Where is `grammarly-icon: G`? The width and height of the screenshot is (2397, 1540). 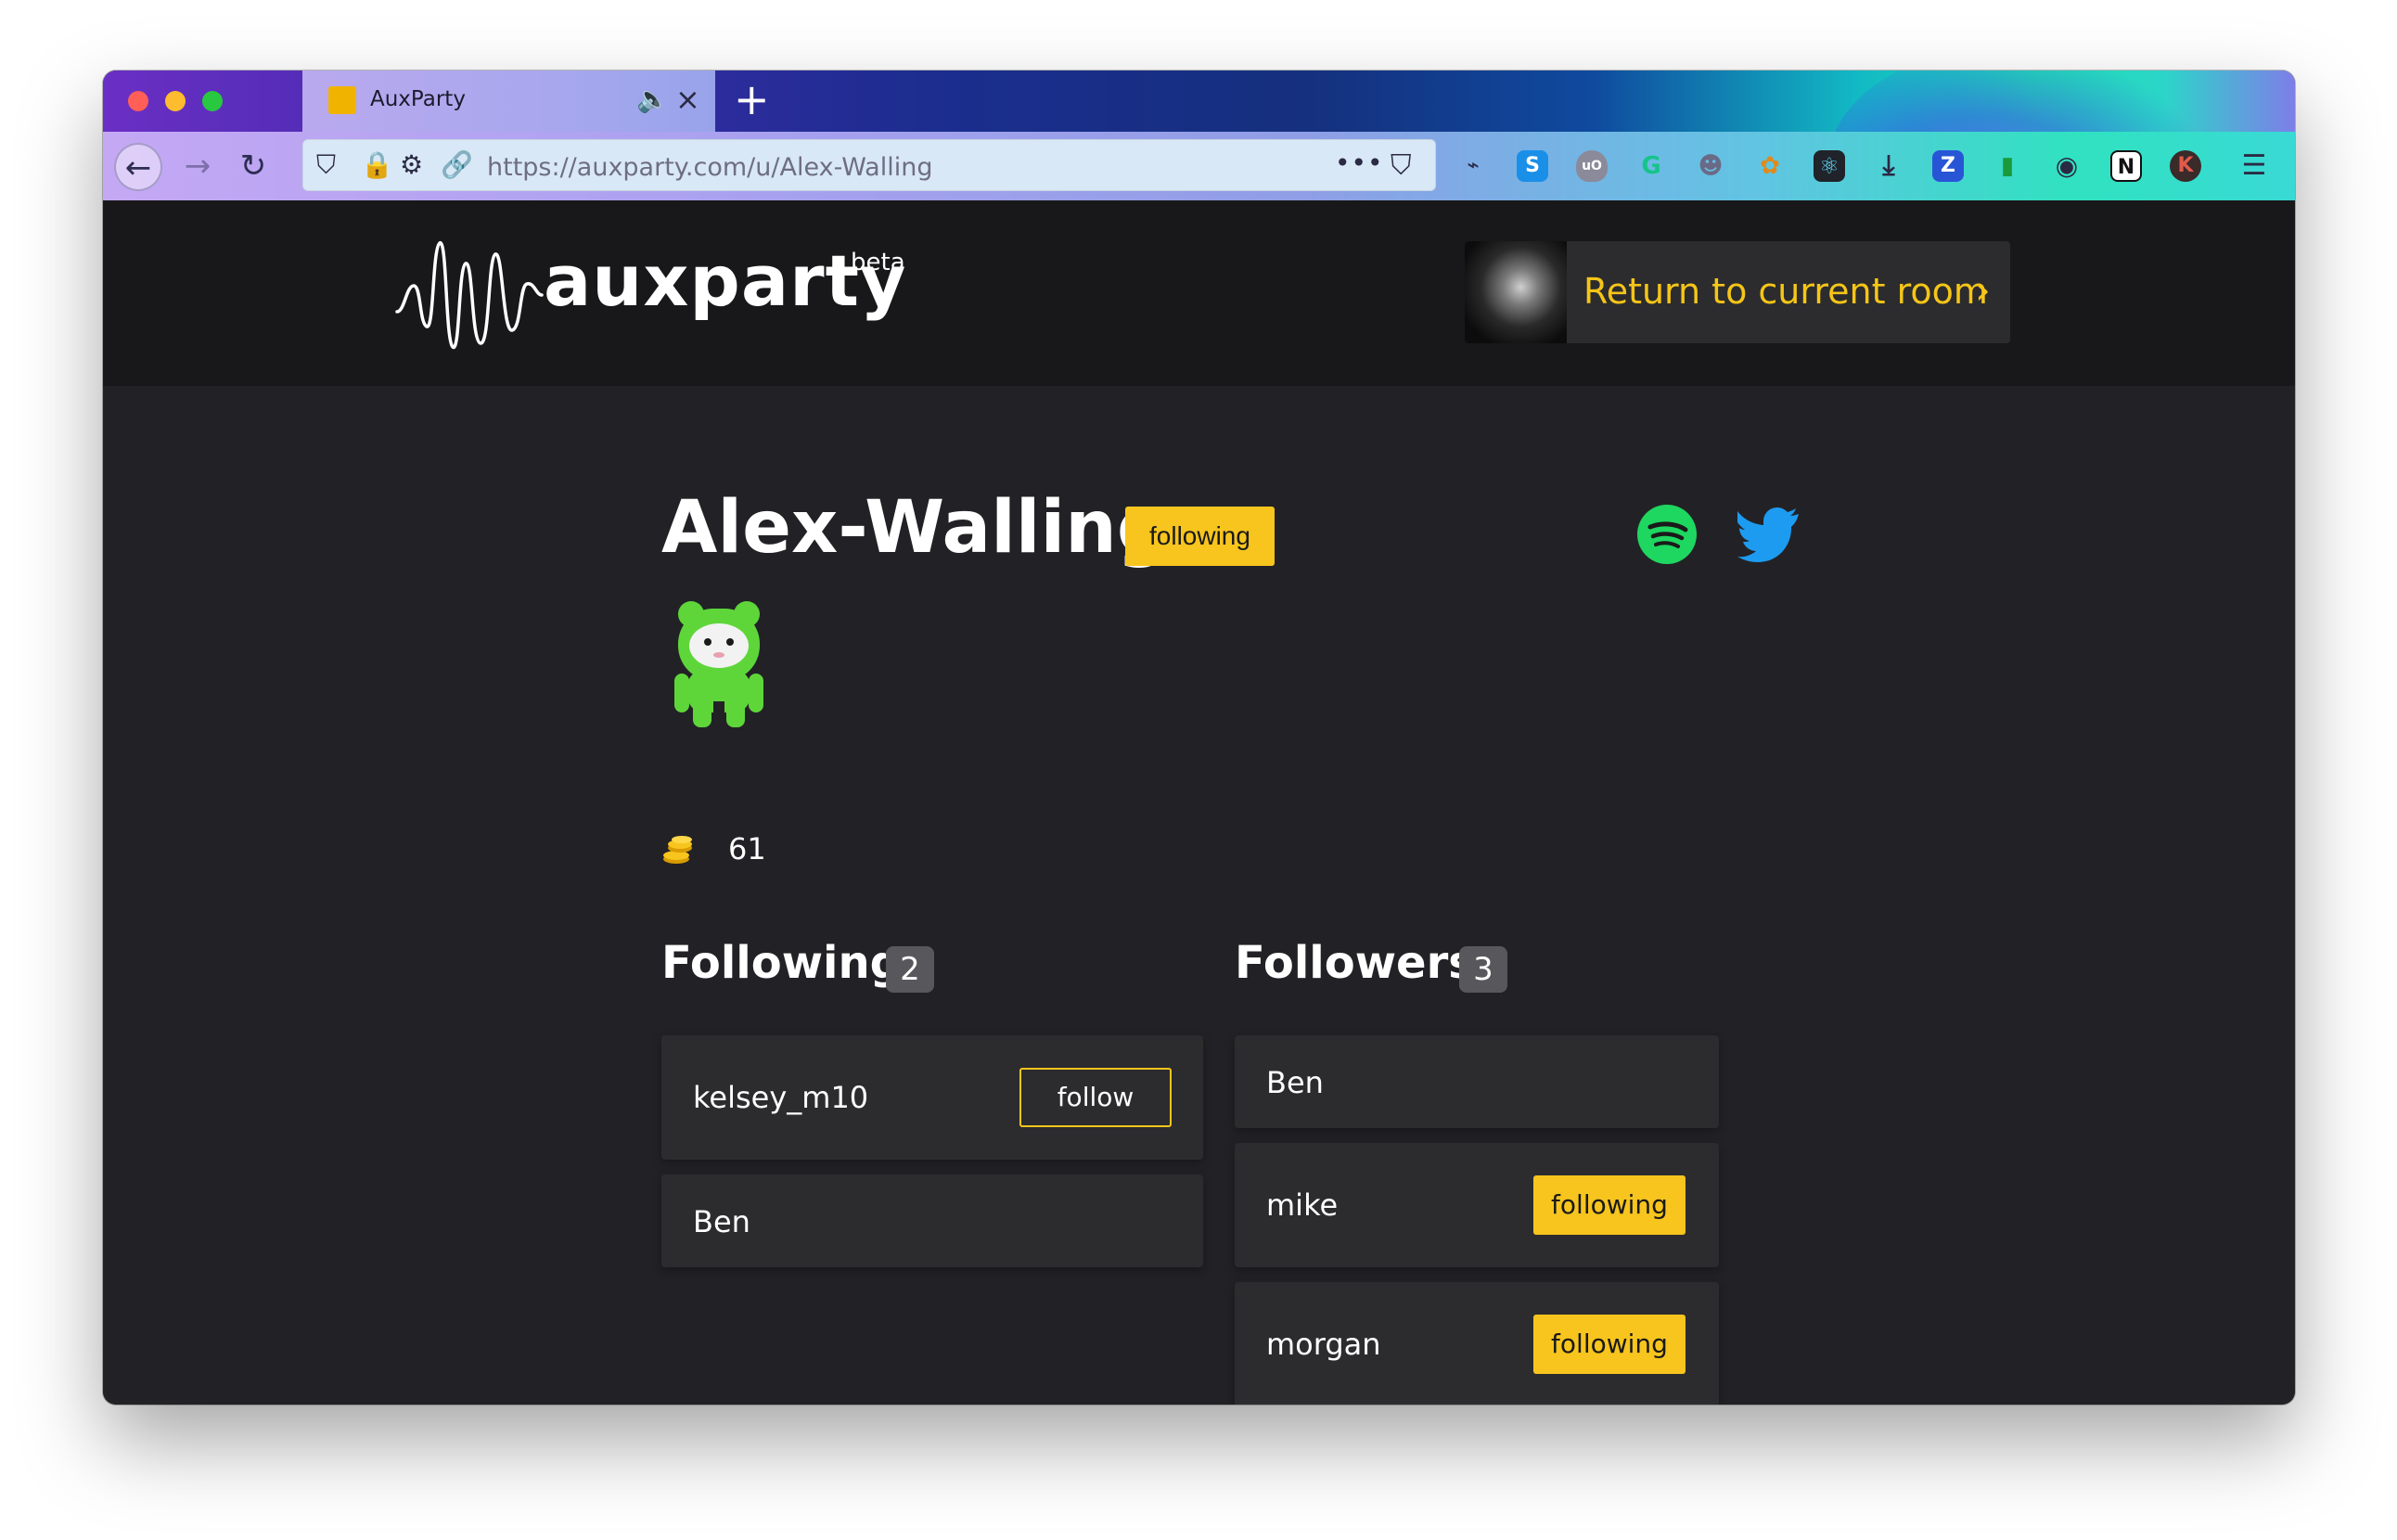
grammarly-icon: G is located at coordinates (1651, 166).